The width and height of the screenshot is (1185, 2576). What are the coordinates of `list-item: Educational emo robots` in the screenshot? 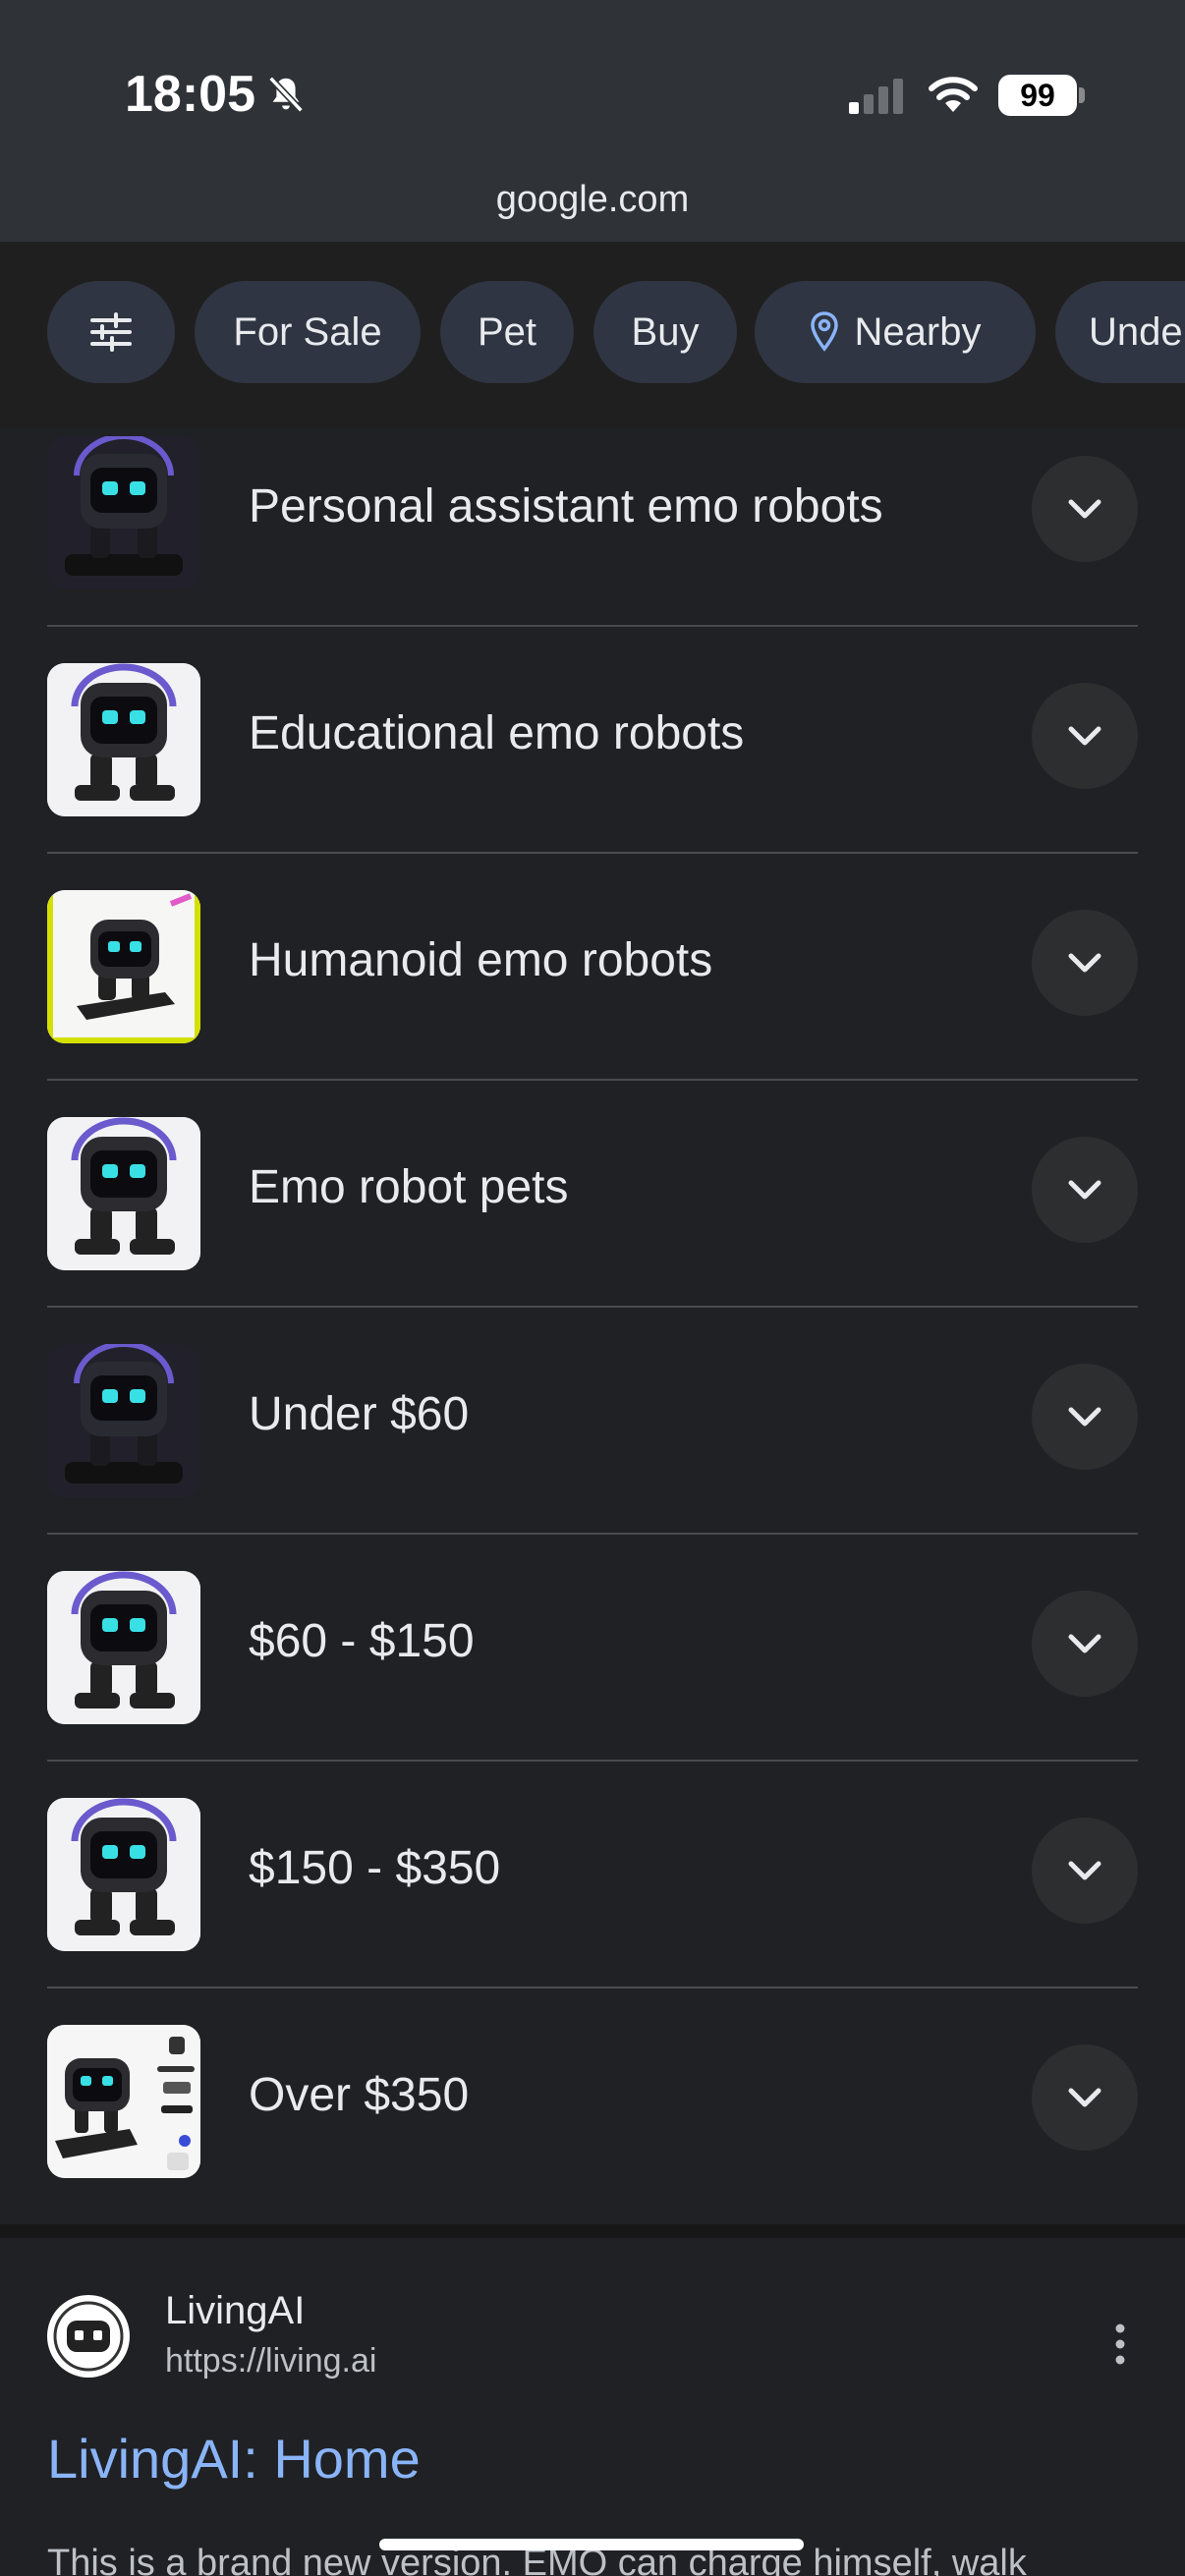 It's located at (592, 768).